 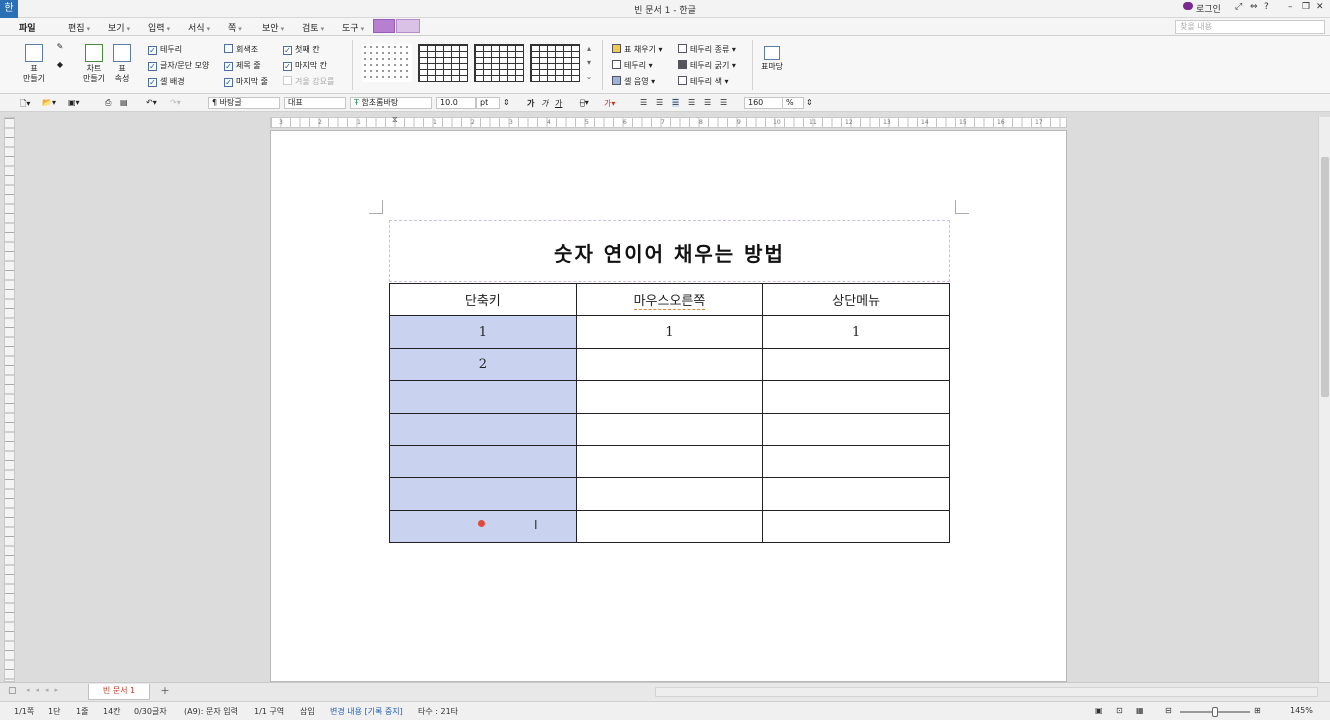 What do you see at coordinates (676, 102) in the screenshot?
I see `align-center-icon: ☰` at bounding box center [676, 102].